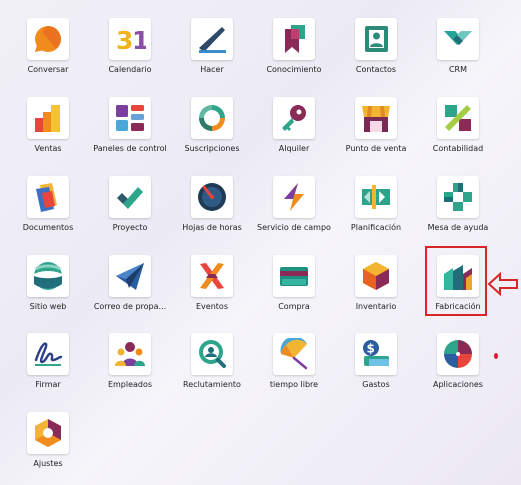  What do you see at coordinates (212, 306) in the screenshot?
I see `app-label: Eventos` at bounding box center [212, 306].